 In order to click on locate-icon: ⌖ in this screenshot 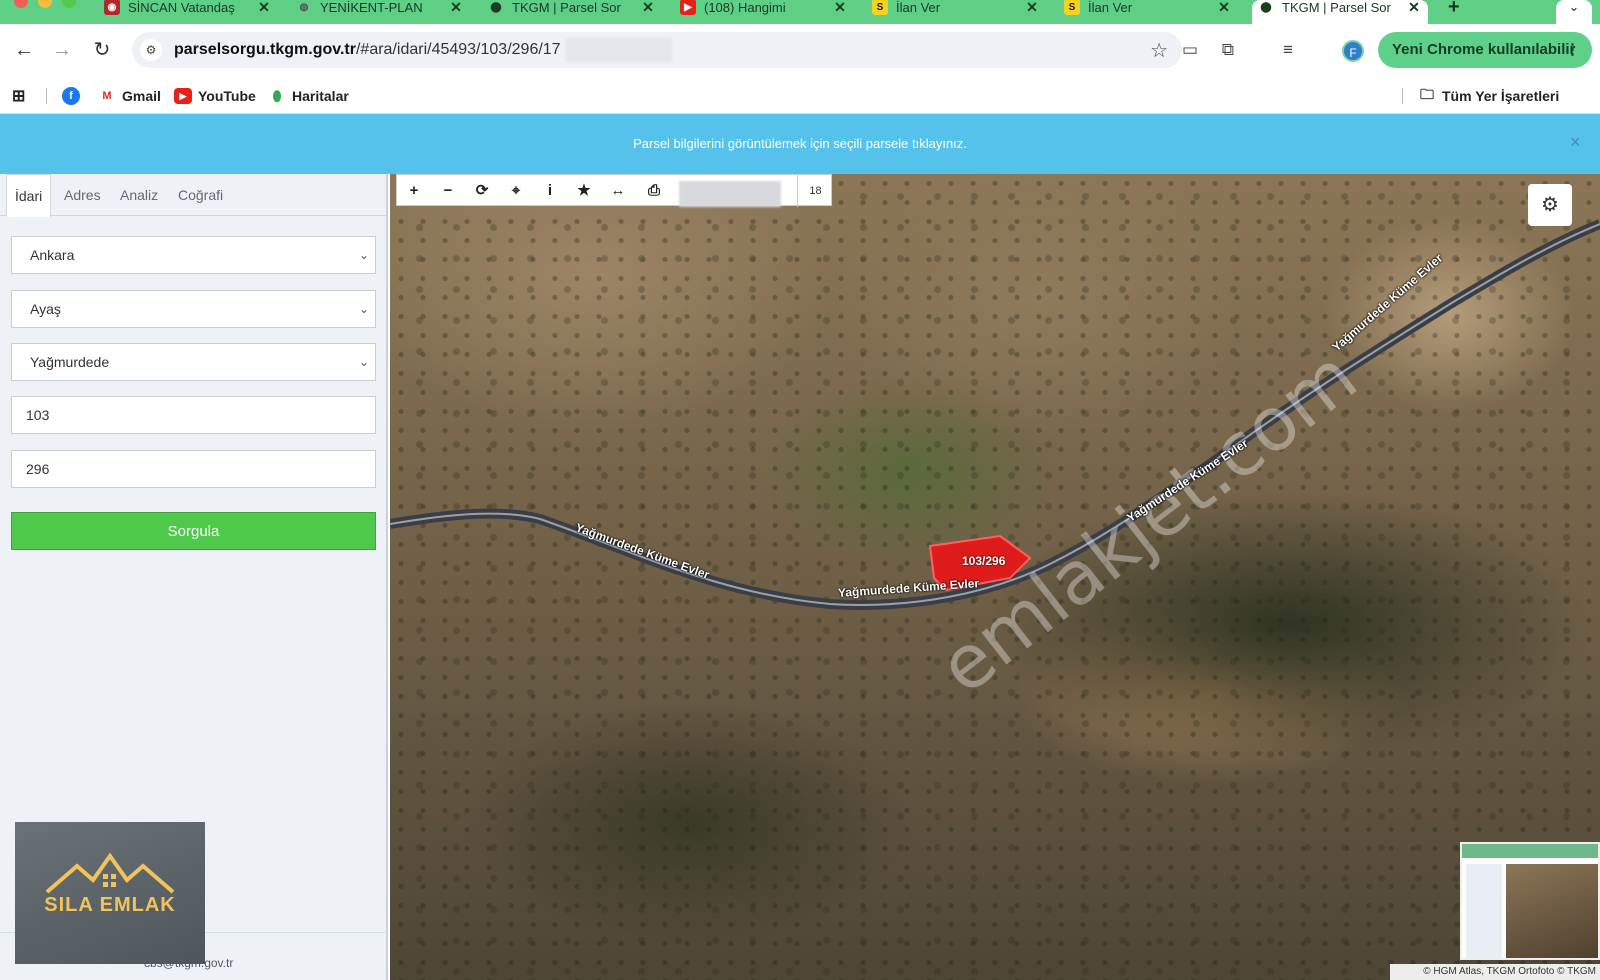, I will do `click(516, 191)`.